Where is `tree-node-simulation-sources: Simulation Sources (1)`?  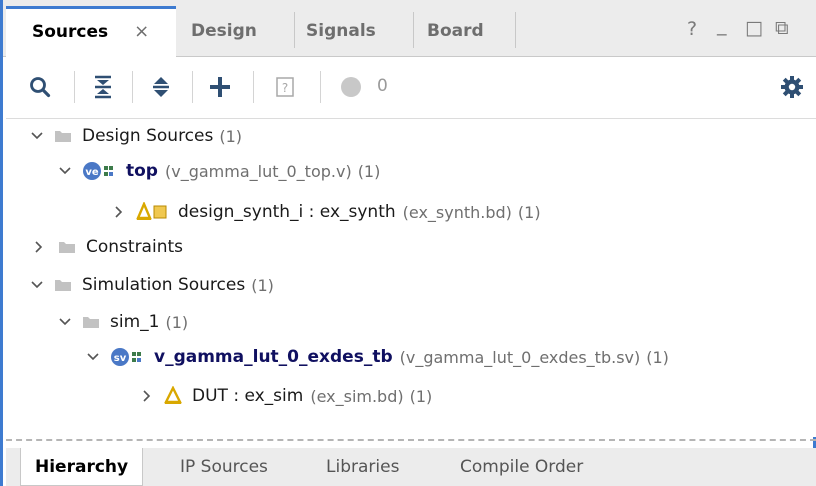
tree-node-simulation-sources: Simulation Sources (1) is located at coordinates (152, 285).